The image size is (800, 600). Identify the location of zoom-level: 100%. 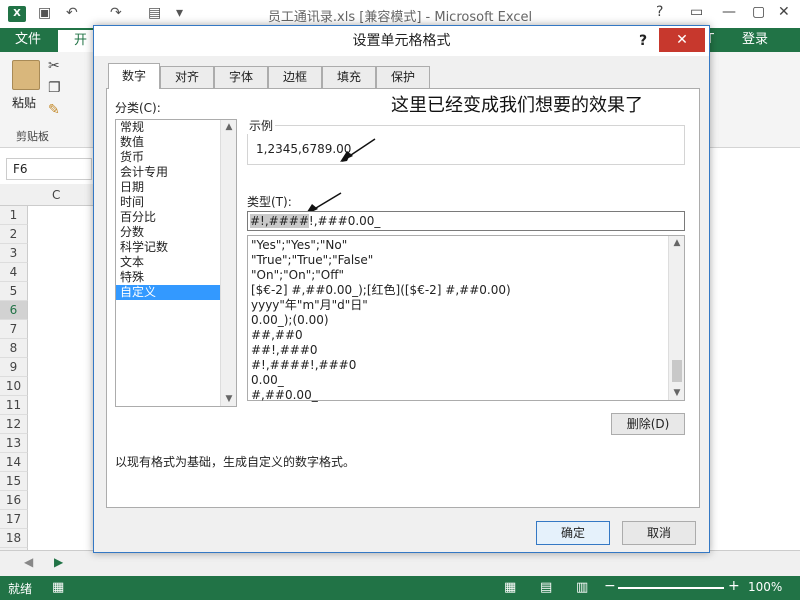
(765, 587).